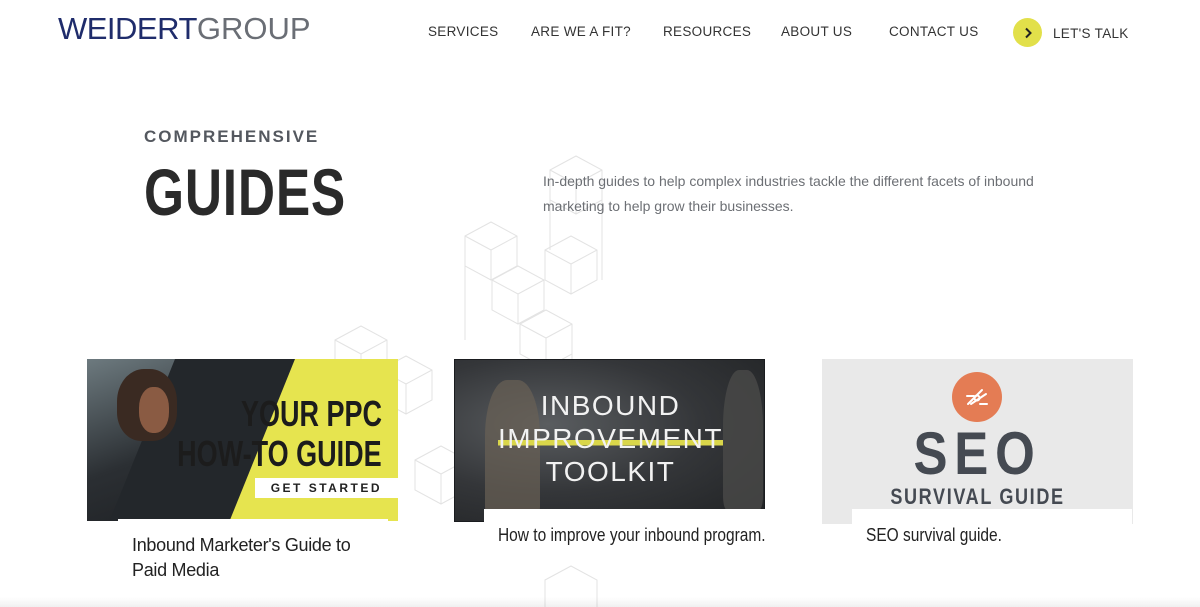 The height and width of the screenshot is (607, 1200). I want to click on nav-are-we-a-fit: ARE WE A FIT?, so click(581, 31).